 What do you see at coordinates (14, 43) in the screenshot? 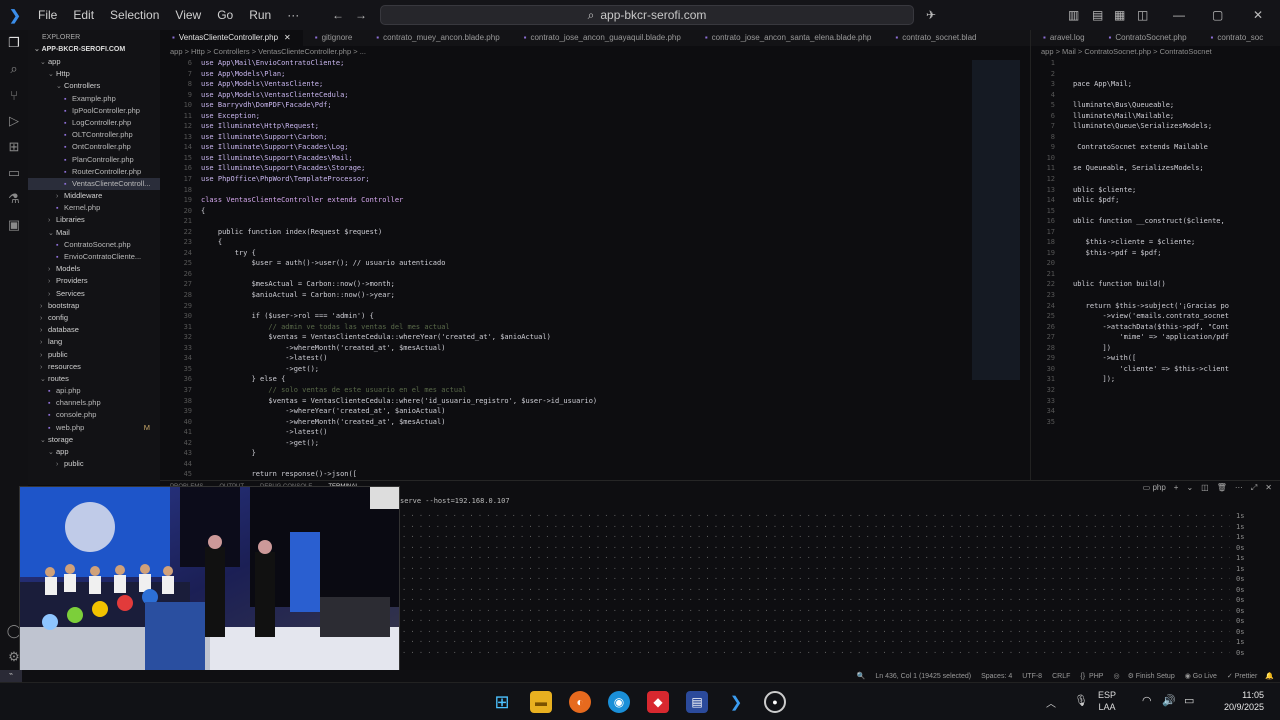
I see `explorer-icon: ❐` at bounding box center [14, 43].